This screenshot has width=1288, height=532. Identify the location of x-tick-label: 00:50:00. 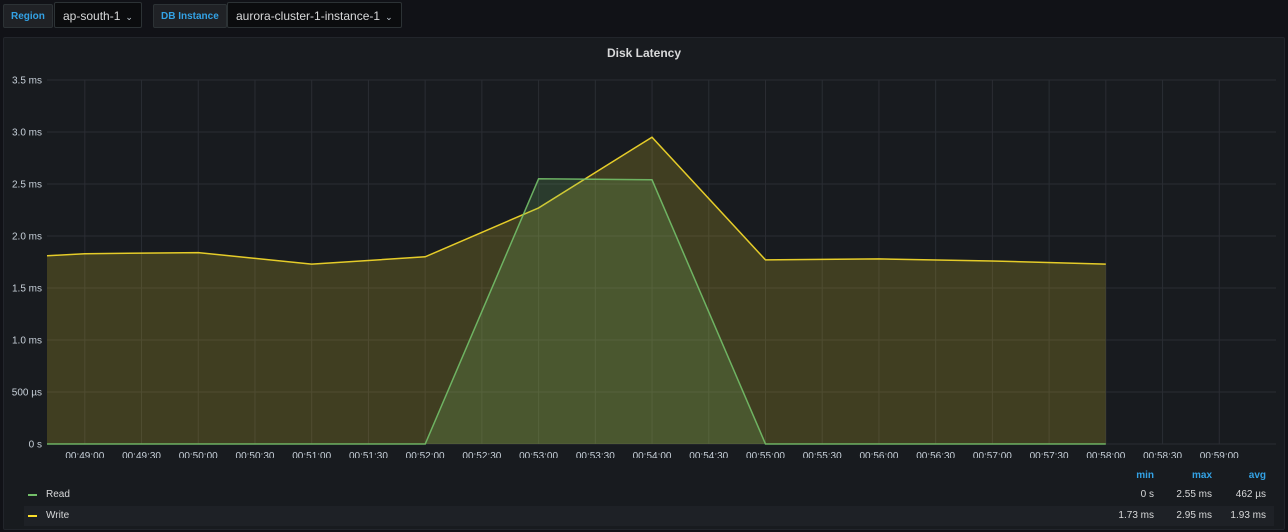
(198, 454).